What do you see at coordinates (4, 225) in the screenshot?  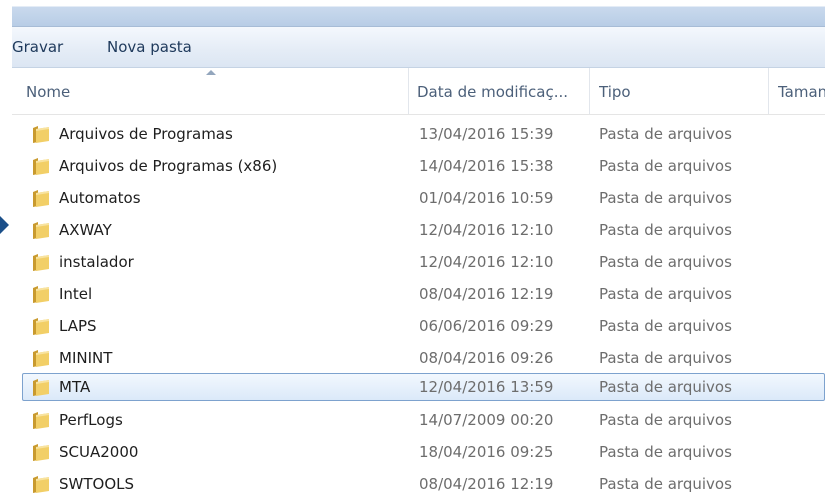 I see `nav-arrow-icon` at bounding box center [4, 225].